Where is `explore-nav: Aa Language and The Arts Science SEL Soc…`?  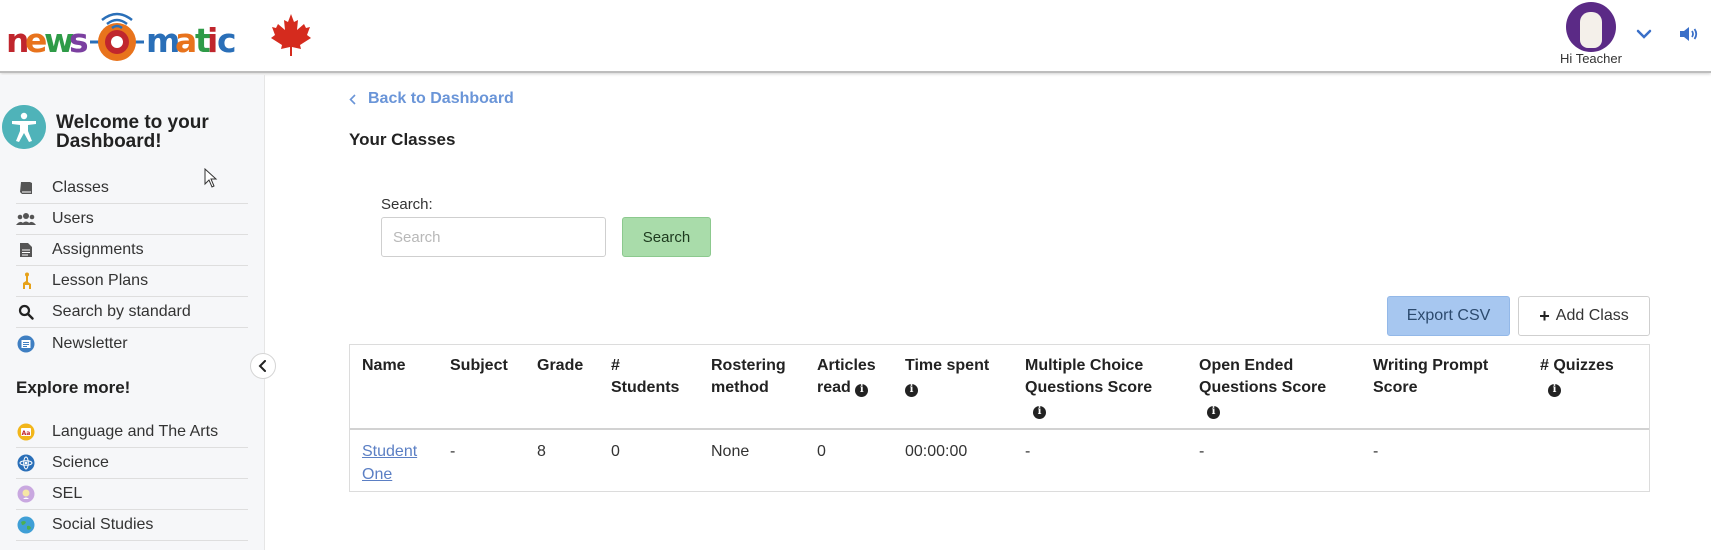
explore-nav: Aa Language and The Arts Science SEL Soc… is located at coordinates (132, 479).